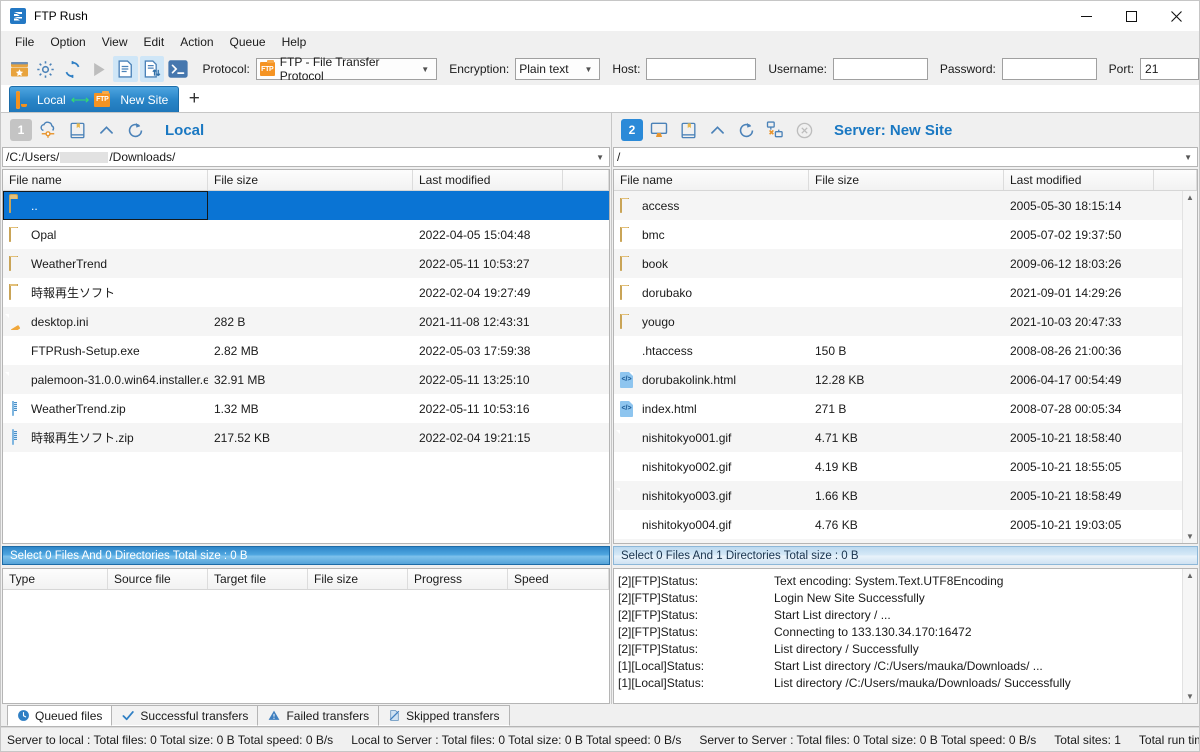 This screenshot has width=1200, height=752. I want to click on encryption-select: Plain text ▼, so click(558, 69).